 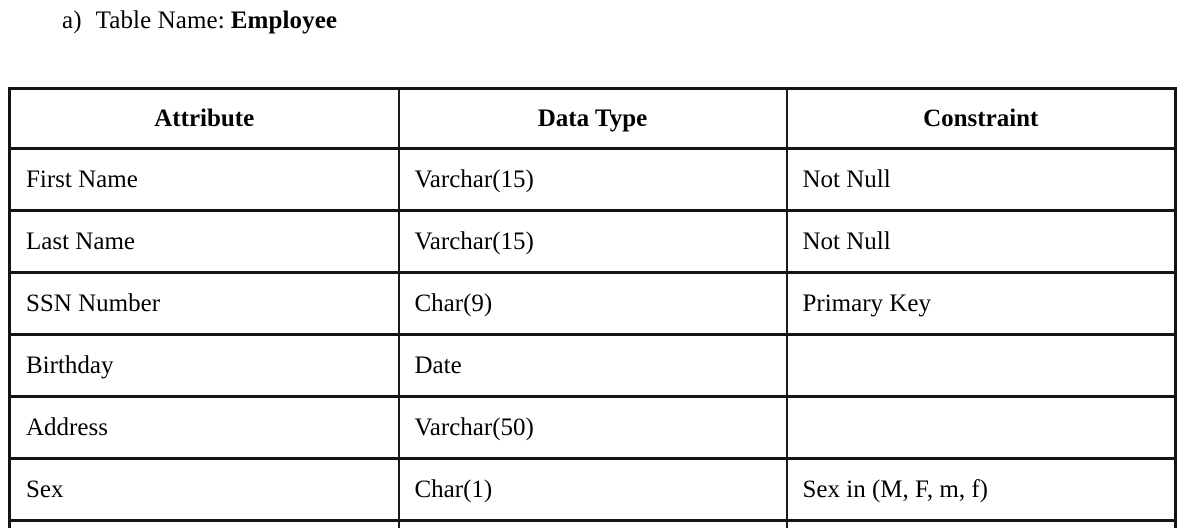 What do you see at coordinates (981, 304) in the screenshot?
I see `cell-constraint: Primary Key` at bounding box center [981, 304].